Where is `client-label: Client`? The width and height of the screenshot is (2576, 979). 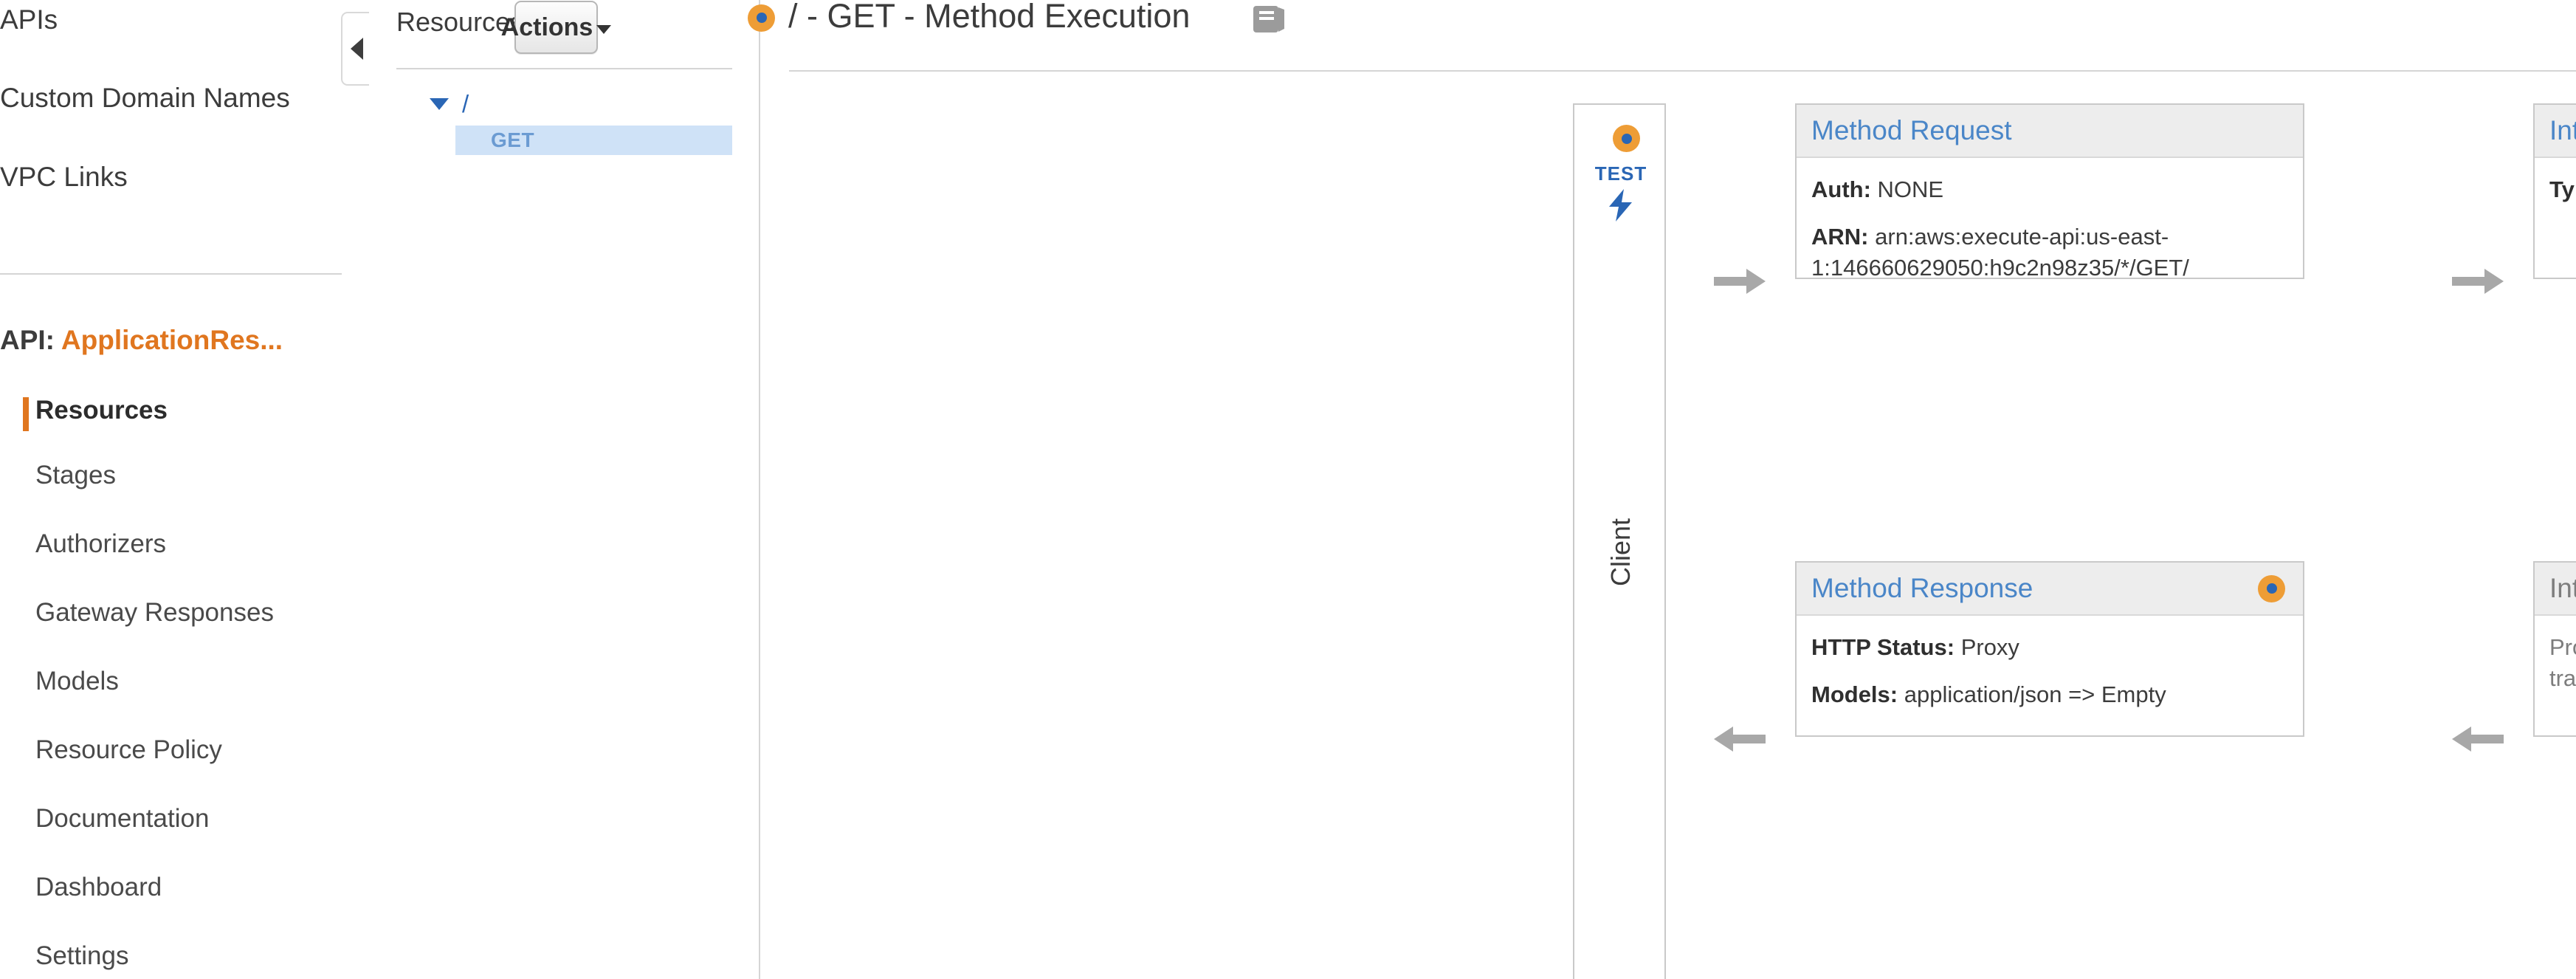
client-label: Client is located at coordinates (1621, 552).